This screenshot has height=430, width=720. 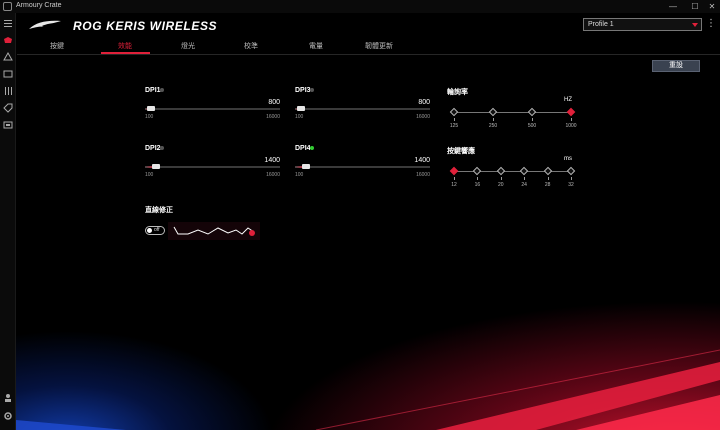 I want to click on tab-calibration: 校準, so click(x=251, y=46).